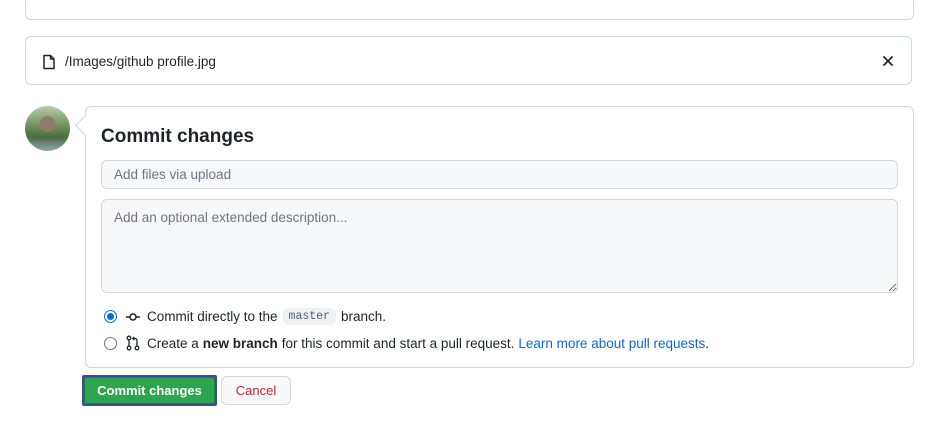 The image size is (941, 438). What do you see at coordinates (469, 10) in the screenshot?
I see `previous-panel` at bounding box center [469, 10].